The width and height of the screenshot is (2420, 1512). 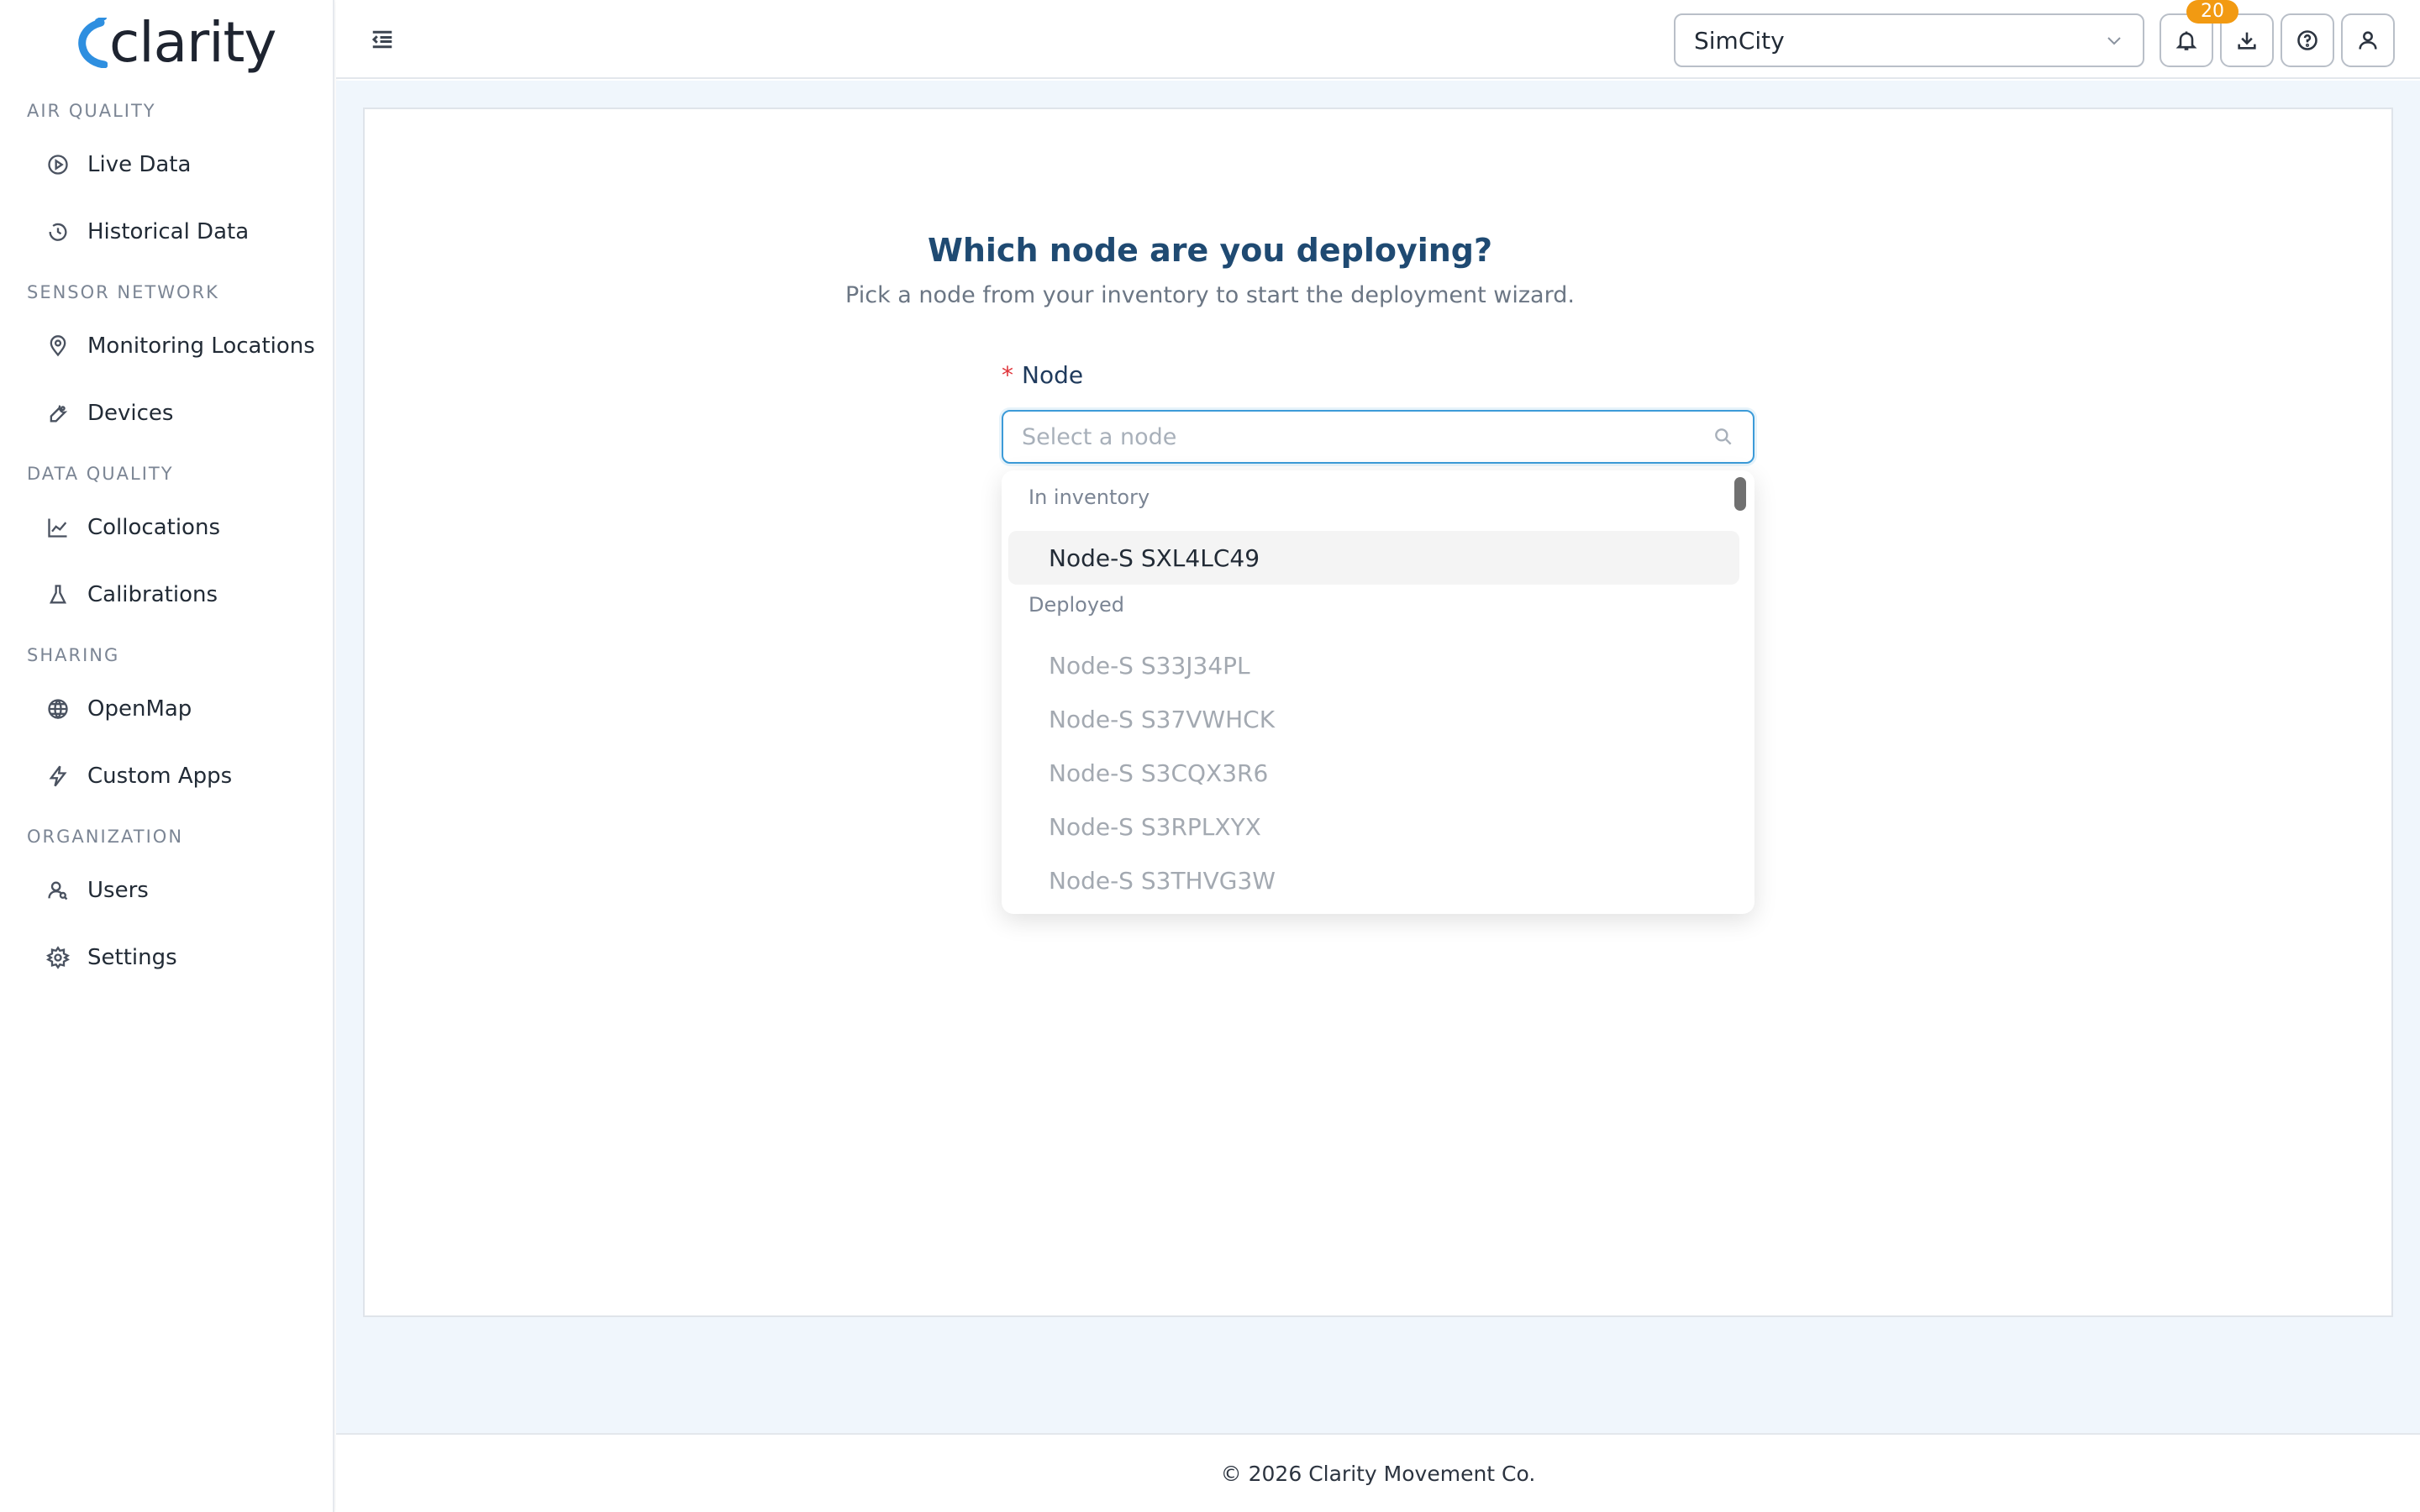 What do you see at coordinates (1740, 494) in the screenshot?
I see `dropdown-scrollbar` at bounding box center [1740, 494].